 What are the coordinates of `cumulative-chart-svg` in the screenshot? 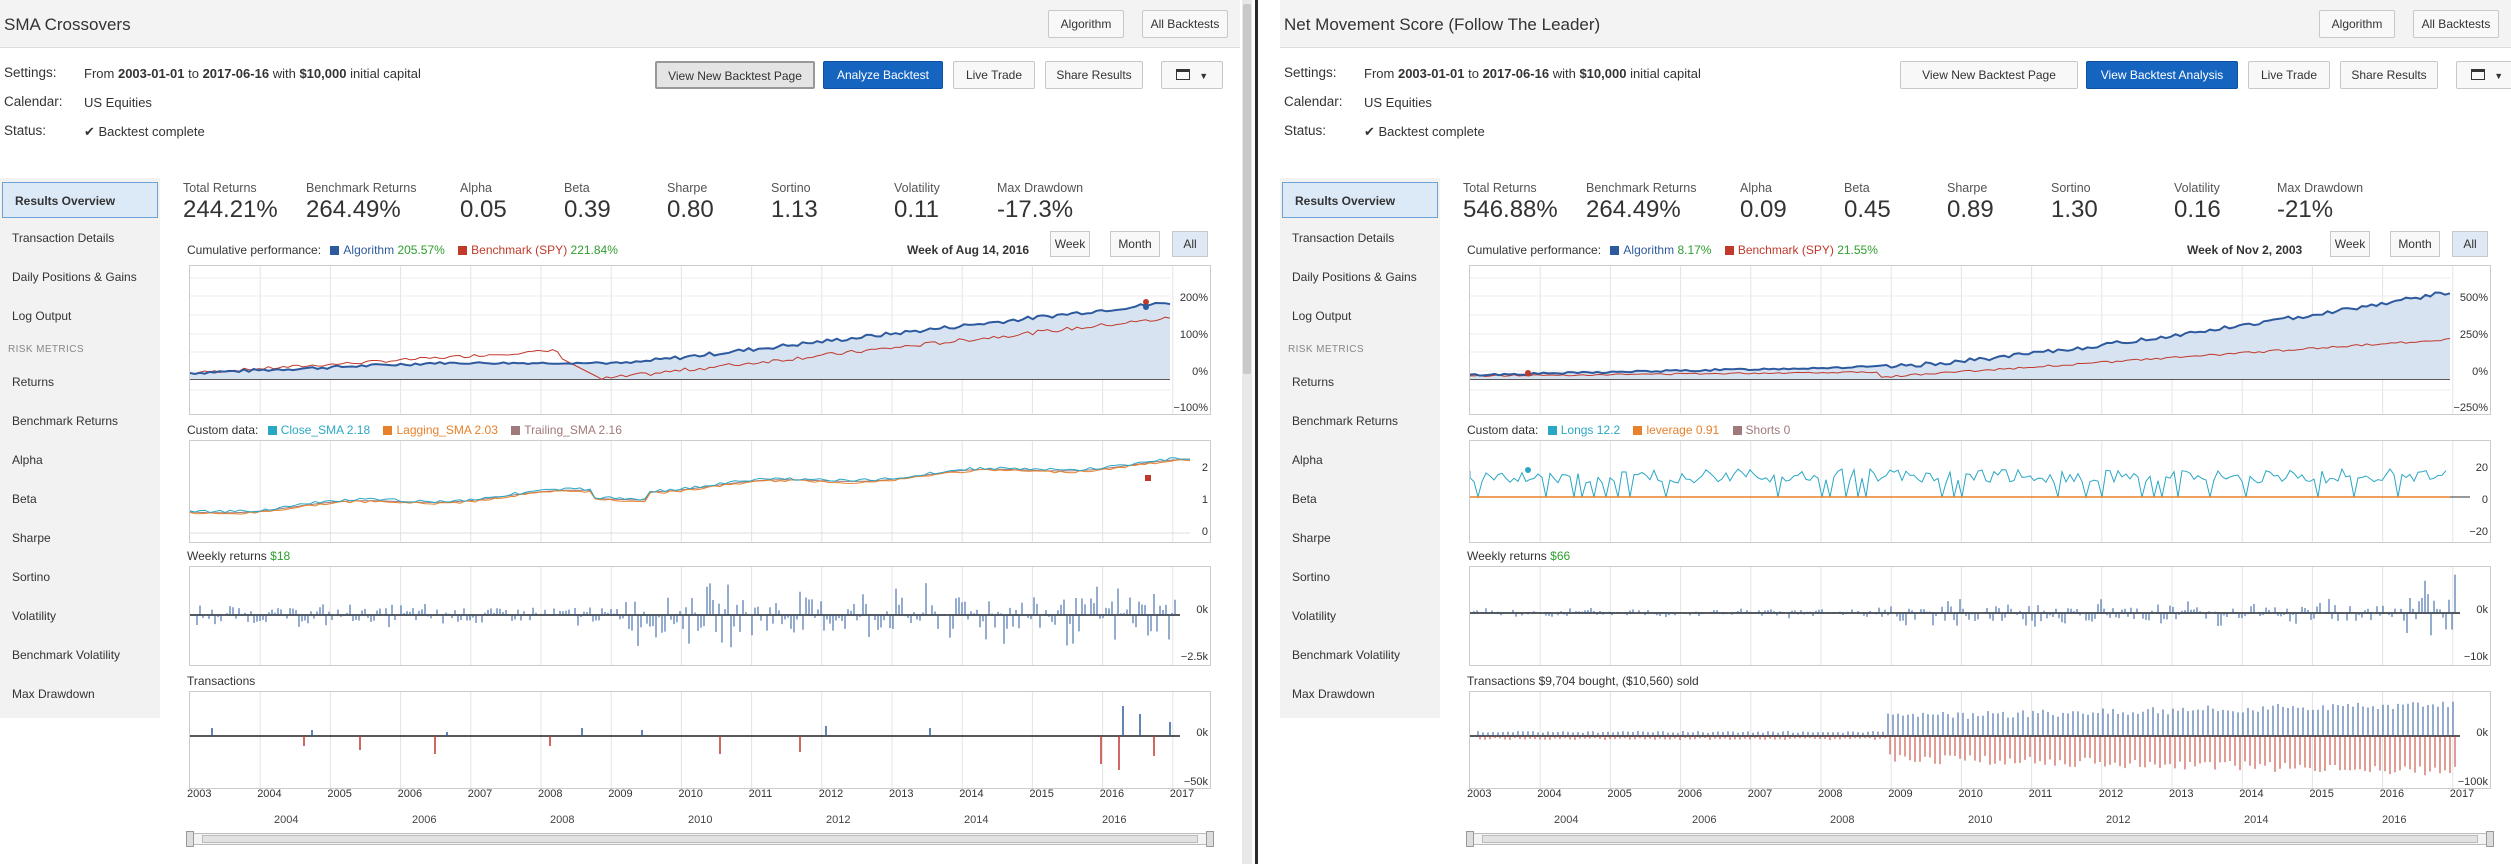 It's located at (1961, 340).